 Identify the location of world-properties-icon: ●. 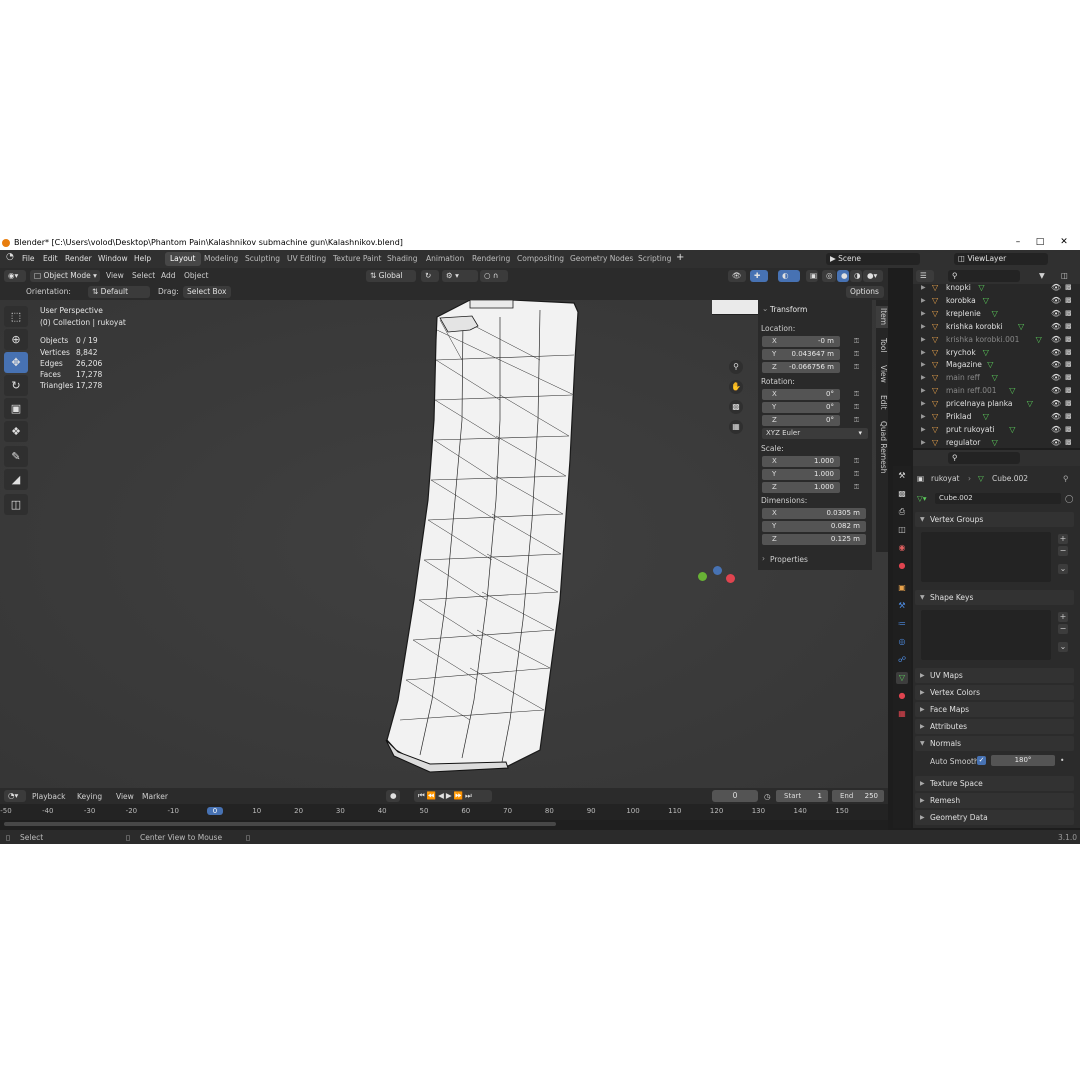
(902, 566).